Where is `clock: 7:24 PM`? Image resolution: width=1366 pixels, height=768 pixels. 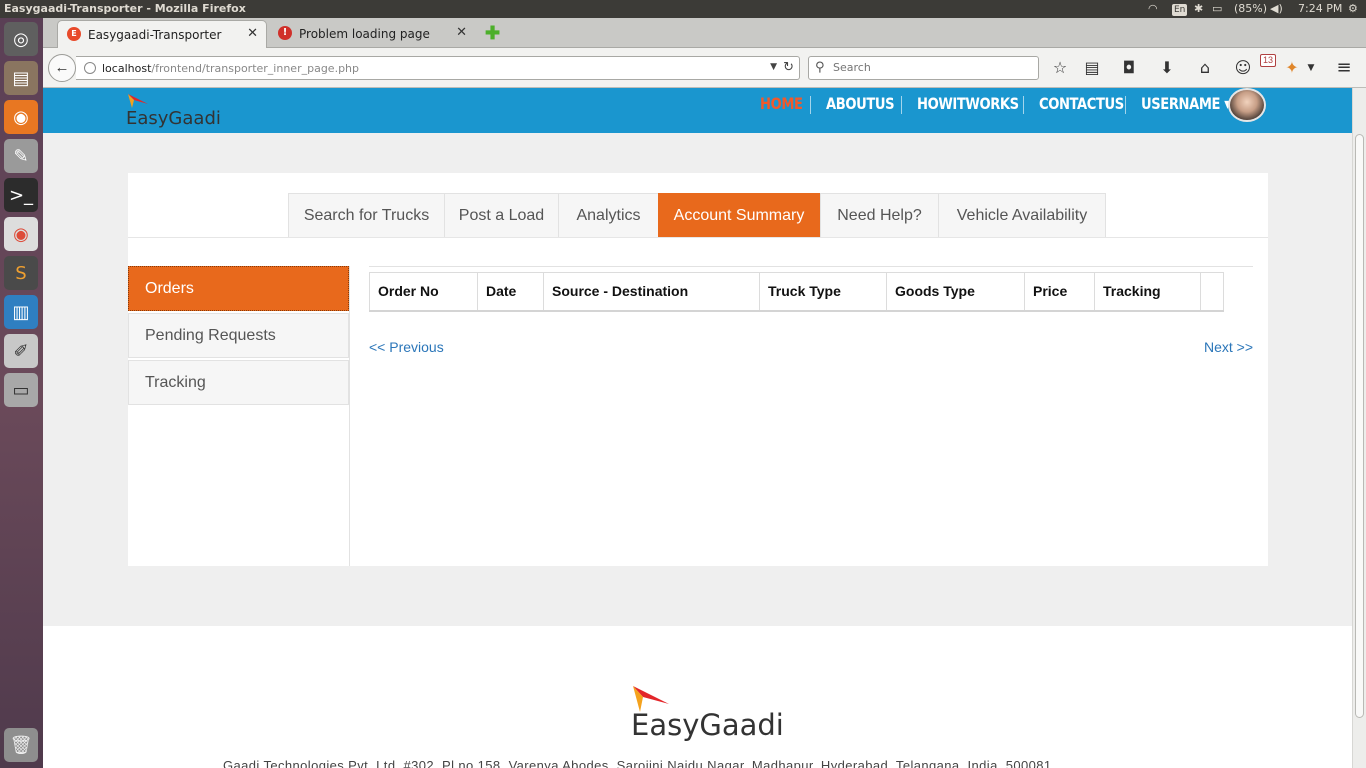 clock: 7:24 PM is located at coordinates (1320, 8).